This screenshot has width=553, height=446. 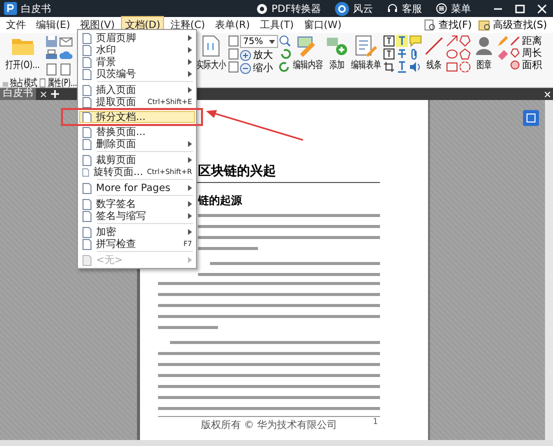 What do you see at coordinates (245, 68) in the screenshot?
I see `minus-icon` at bounding box center [245, 68].